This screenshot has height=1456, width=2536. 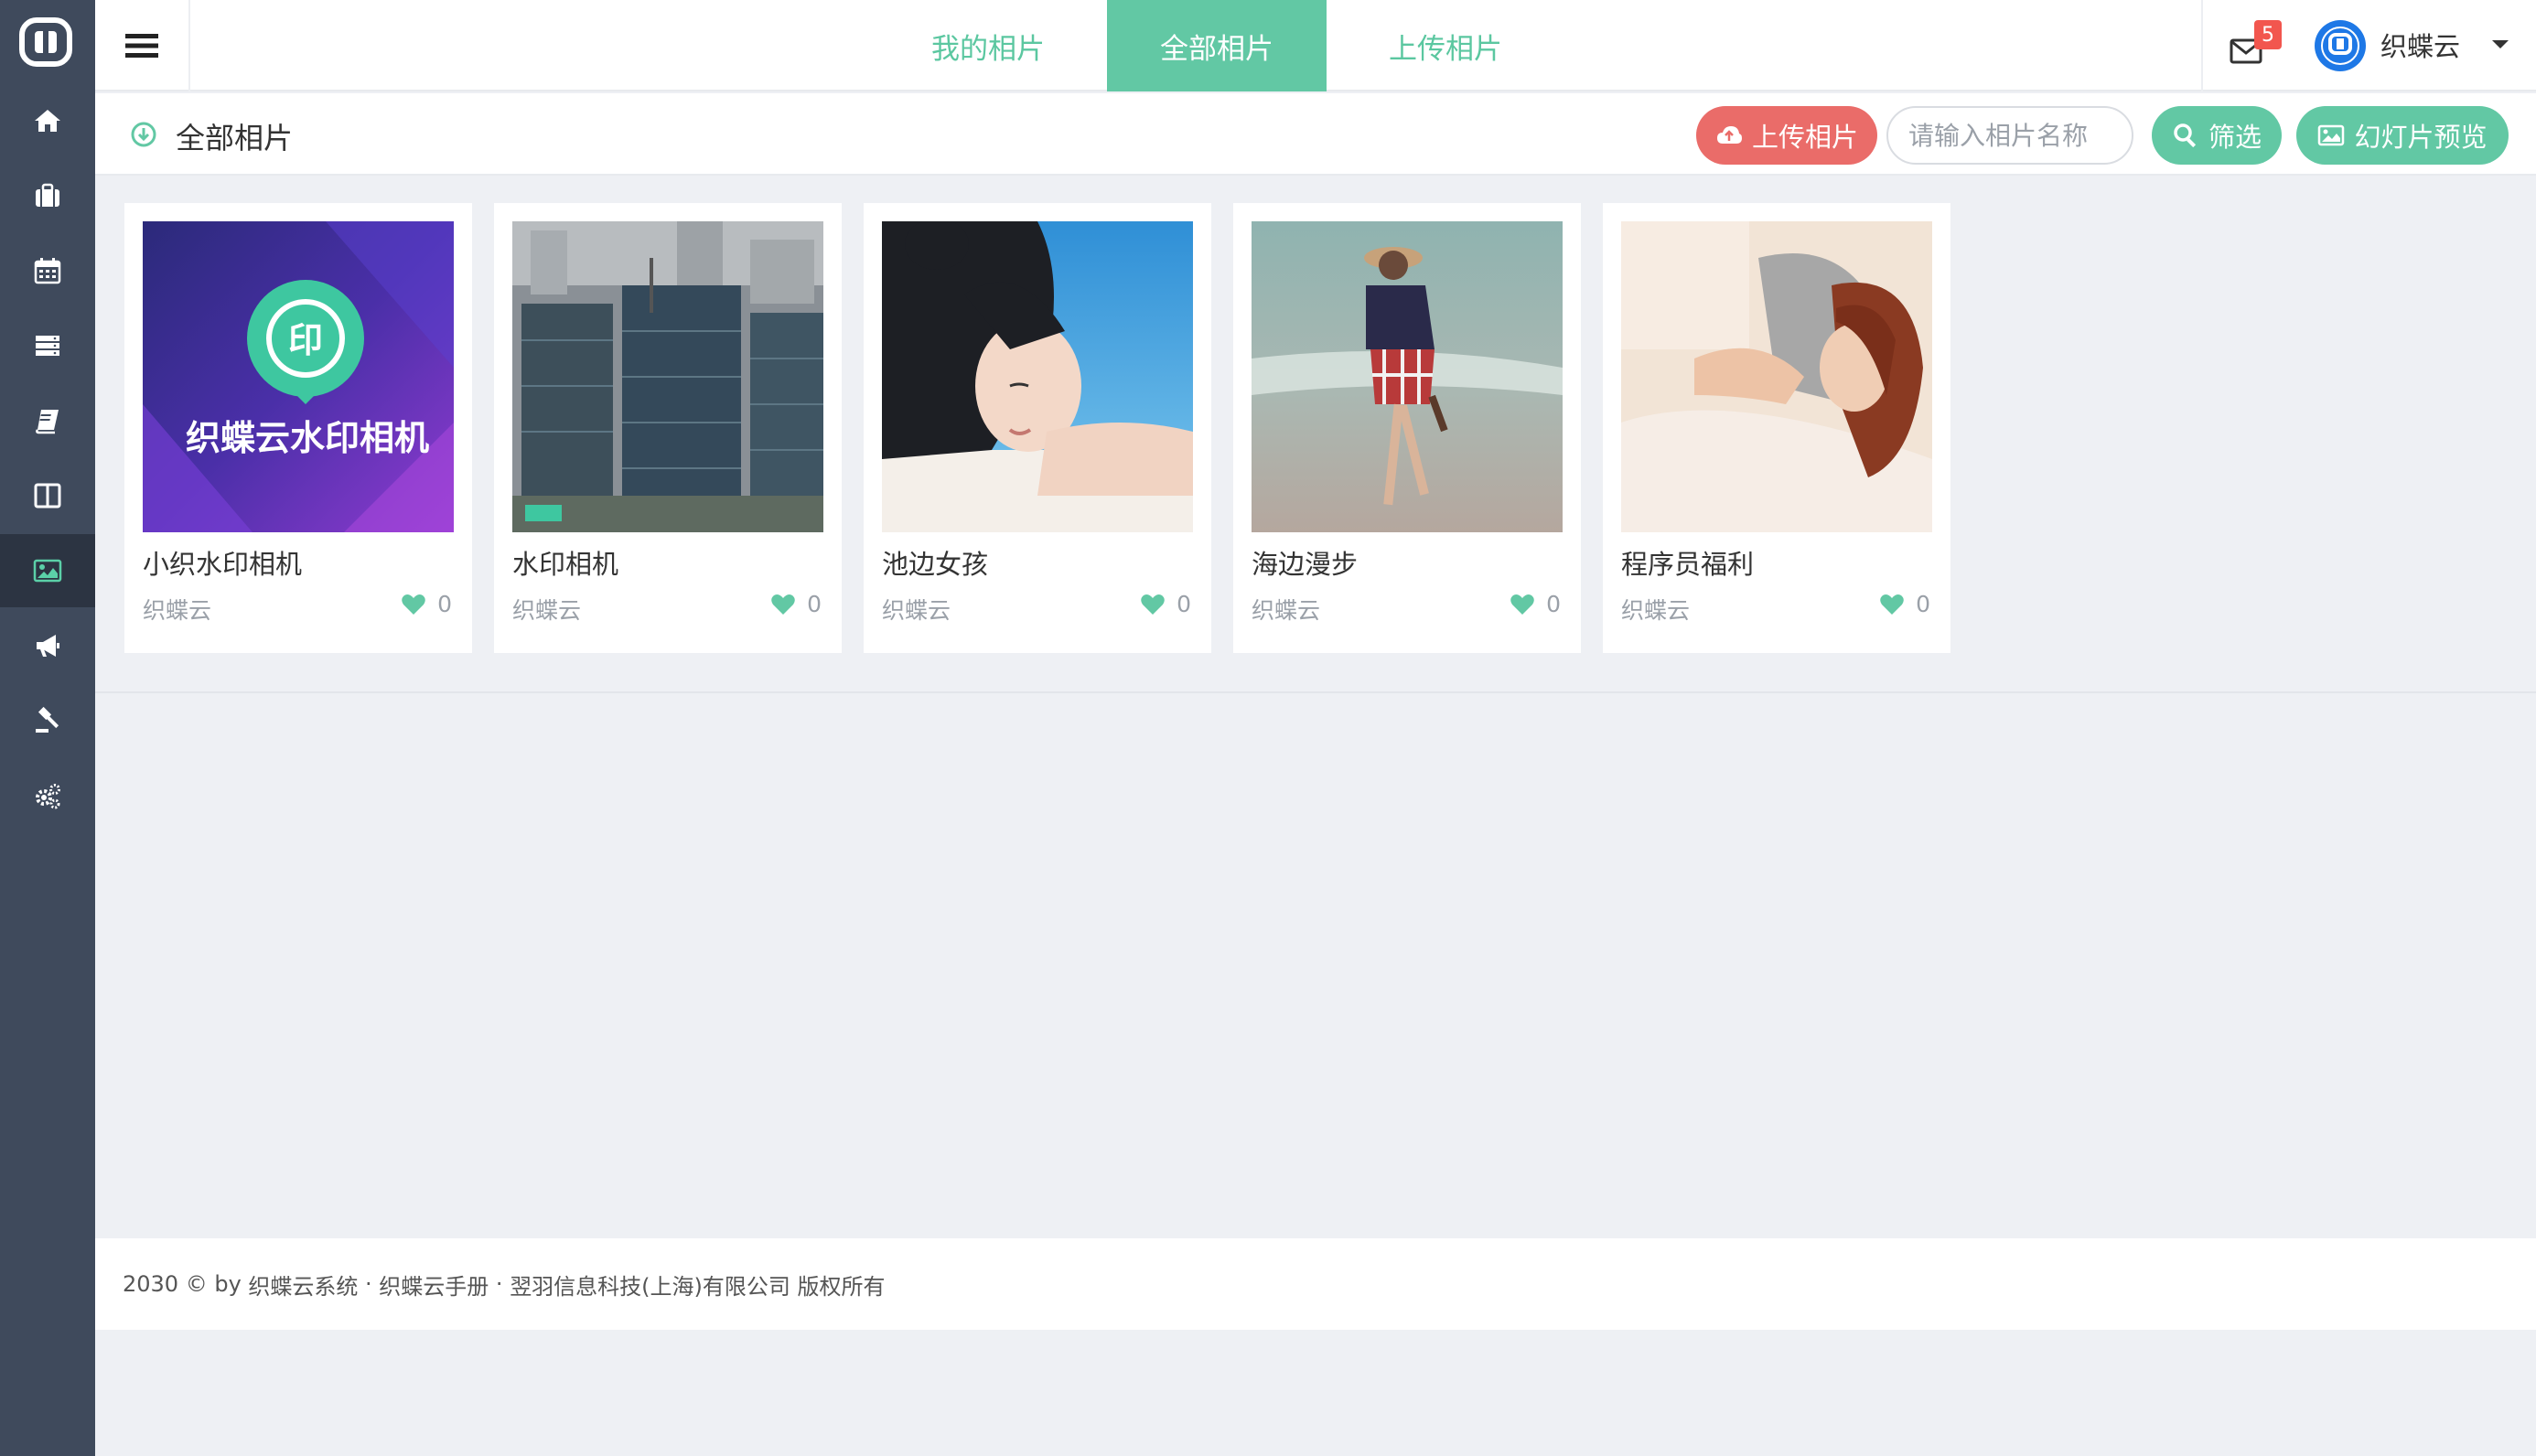 What do you see at coordinates (2010, 135) in the screenshot?
I see `photo-search-input` at bounding box center [2010, 135].